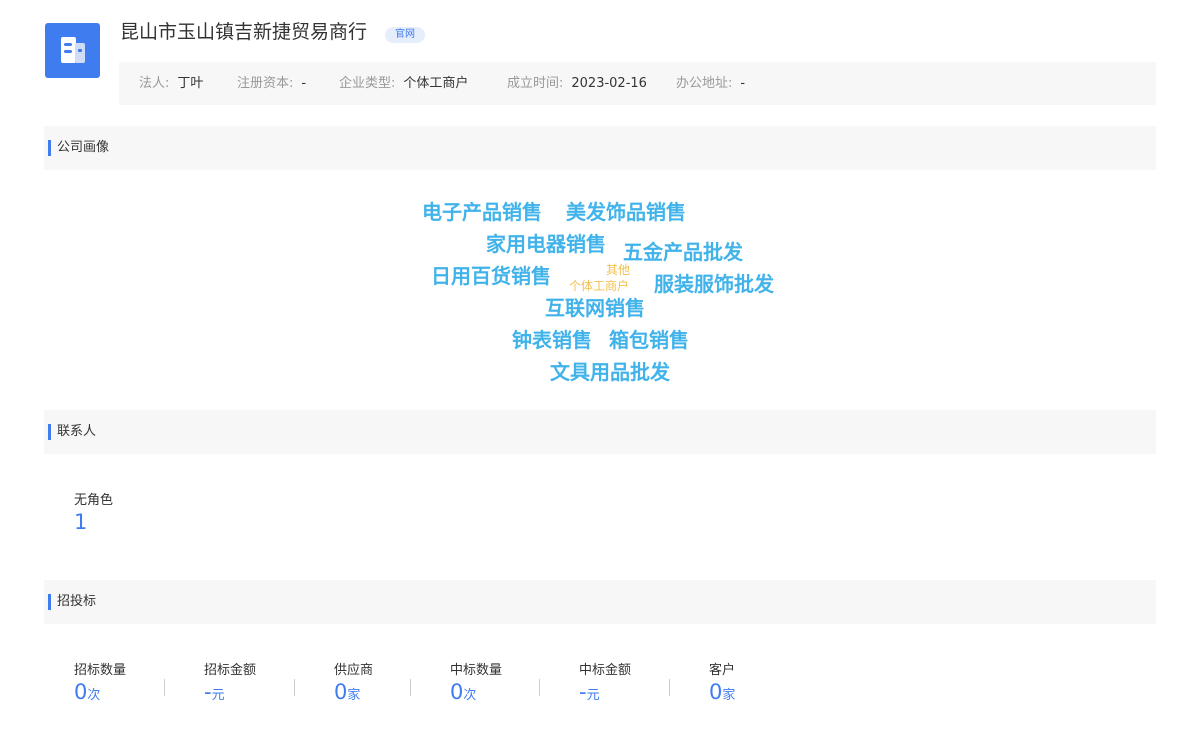  What do you see at coordinates (600, 602) in the screenshot?
I see `section-bidding: 招投标` at bounding box center [600, 602].